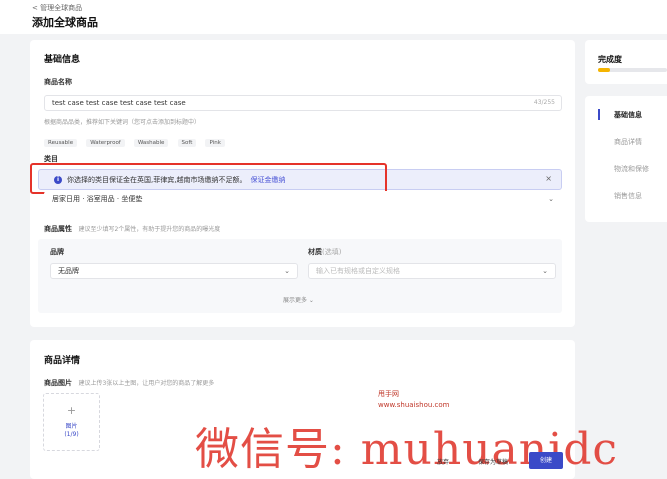  What do you see at coordinates (298, 299) in the screenshot?
I see `show-more-toggle: 展示更多 ⌄` at bounding box center [298, 299].